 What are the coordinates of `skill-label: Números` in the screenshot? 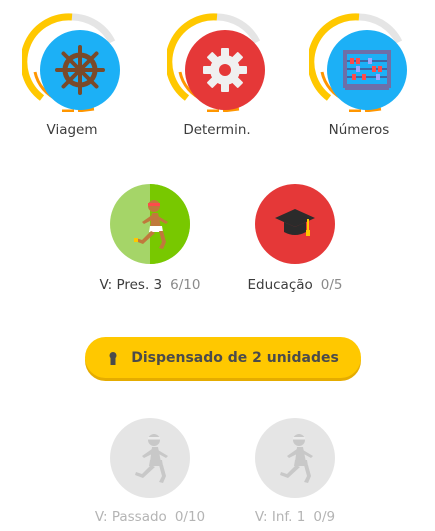 It's located at (359, 130).